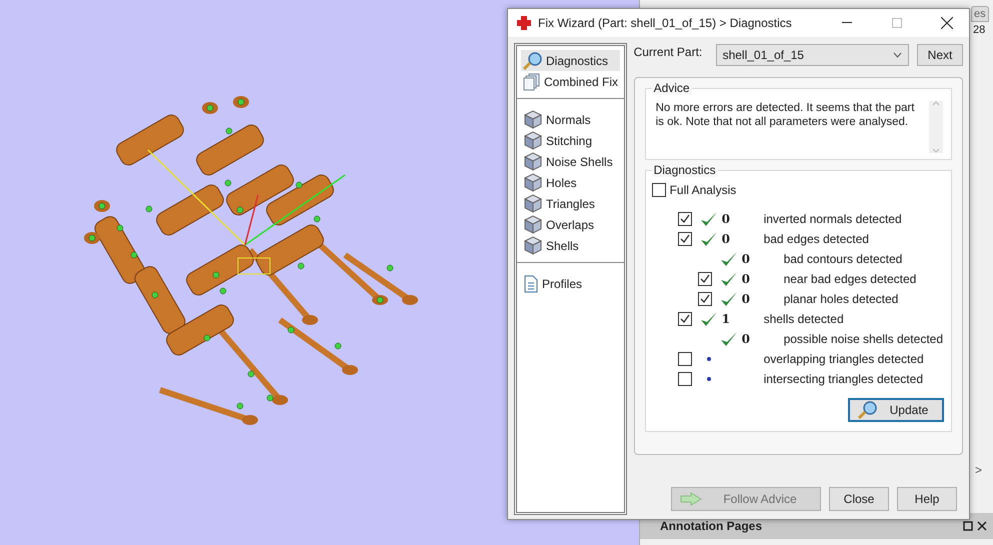  Describe the element at coordinates (570, 161) in the screenshot. I see `sidebar-item: Noise Shells` at that location.